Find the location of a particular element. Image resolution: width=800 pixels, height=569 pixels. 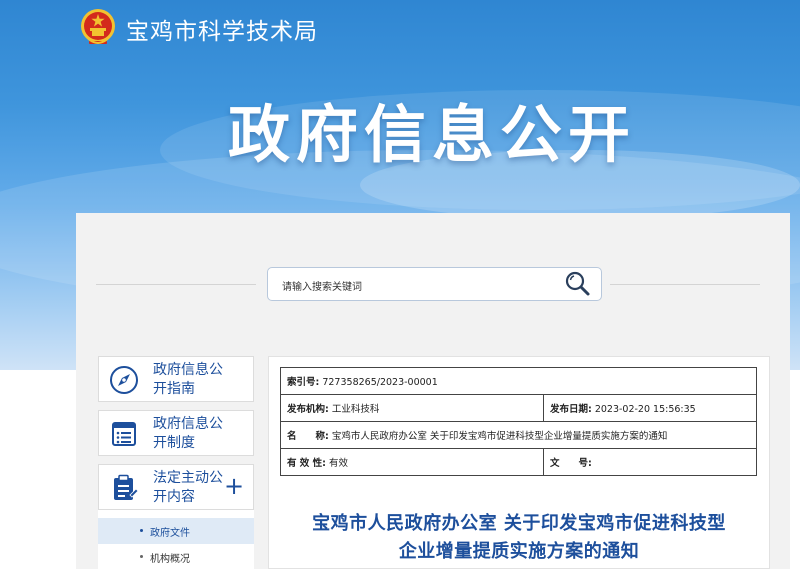

publisher-label: 发布机构: is located at coordinates (308, 409).